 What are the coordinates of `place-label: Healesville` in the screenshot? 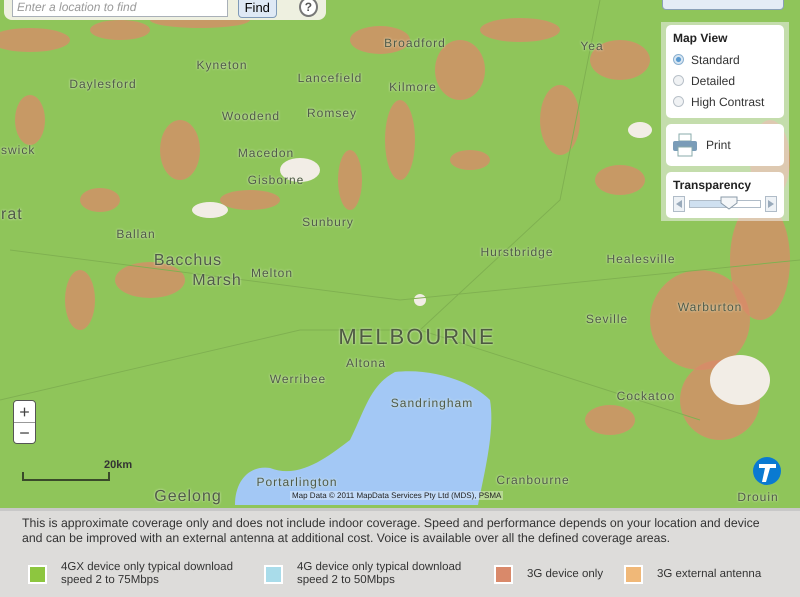 It's located at (641, 259).